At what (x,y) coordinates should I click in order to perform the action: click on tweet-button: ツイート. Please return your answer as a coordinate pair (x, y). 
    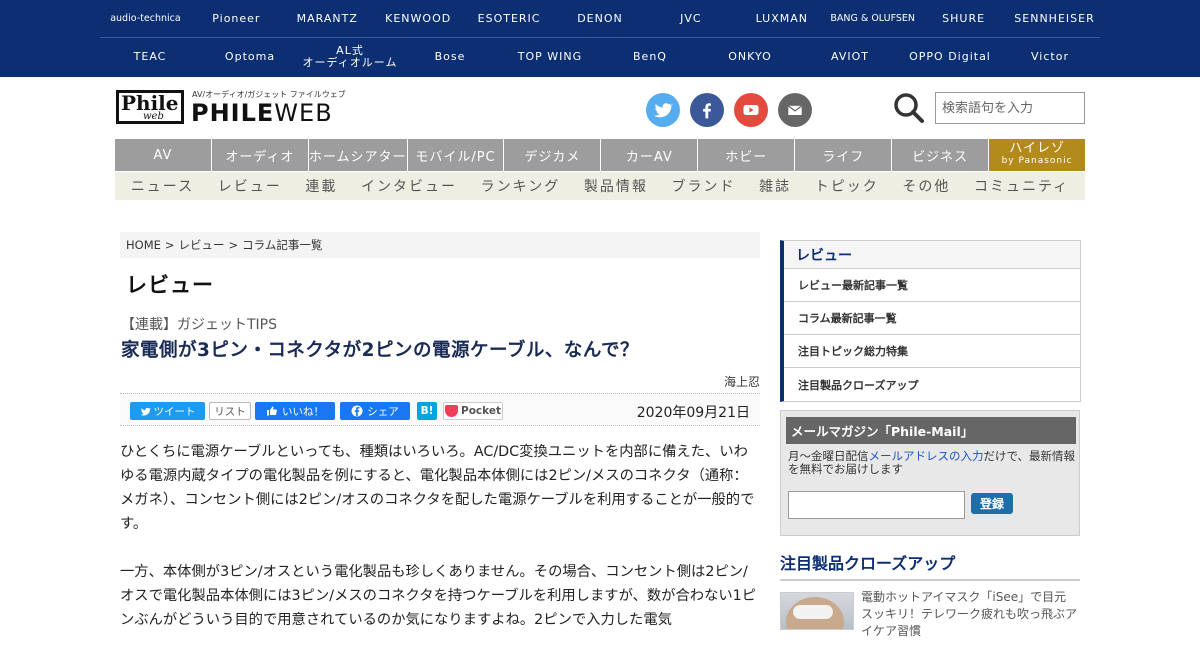
    Looking at the image, I should click on (167, 411).